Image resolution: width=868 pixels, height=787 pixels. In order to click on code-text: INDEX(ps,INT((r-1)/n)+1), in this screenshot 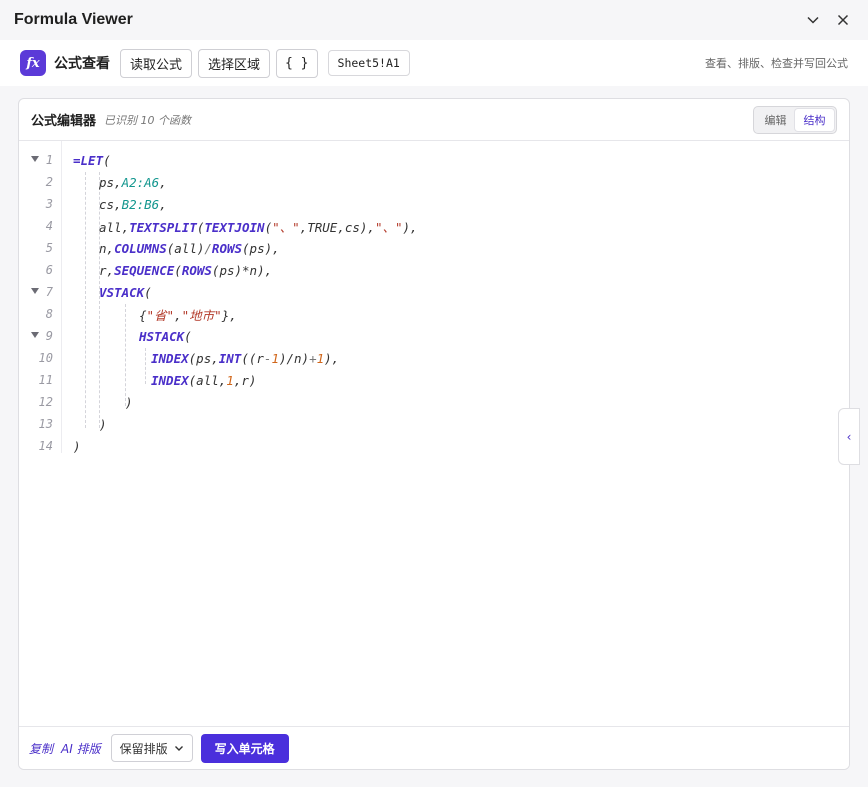, I will do `click(245, 358)`.